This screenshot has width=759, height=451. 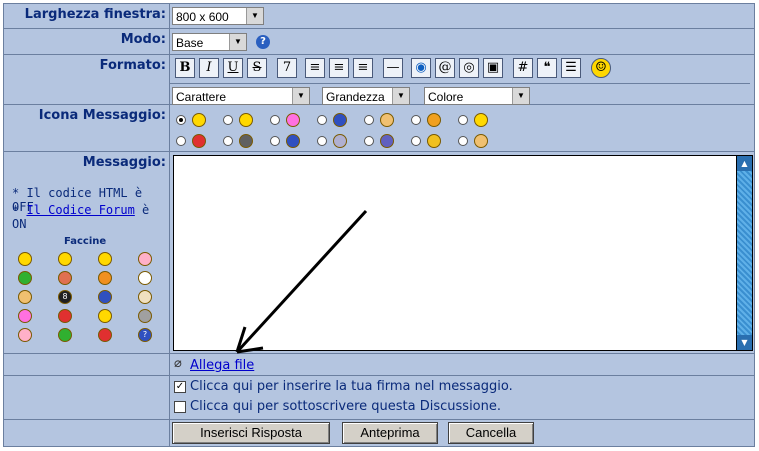 I want to click on row-attach: ⌀ Allega file, so click(x=379, y=365).